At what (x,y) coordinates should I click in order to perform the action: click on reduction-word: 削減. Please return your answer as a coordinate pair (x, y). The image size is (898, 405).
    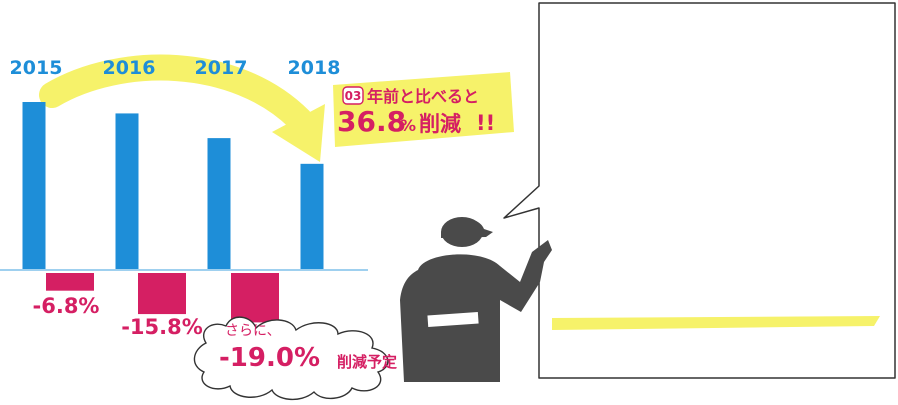
    Looking at the image, I should click on (440, 124).